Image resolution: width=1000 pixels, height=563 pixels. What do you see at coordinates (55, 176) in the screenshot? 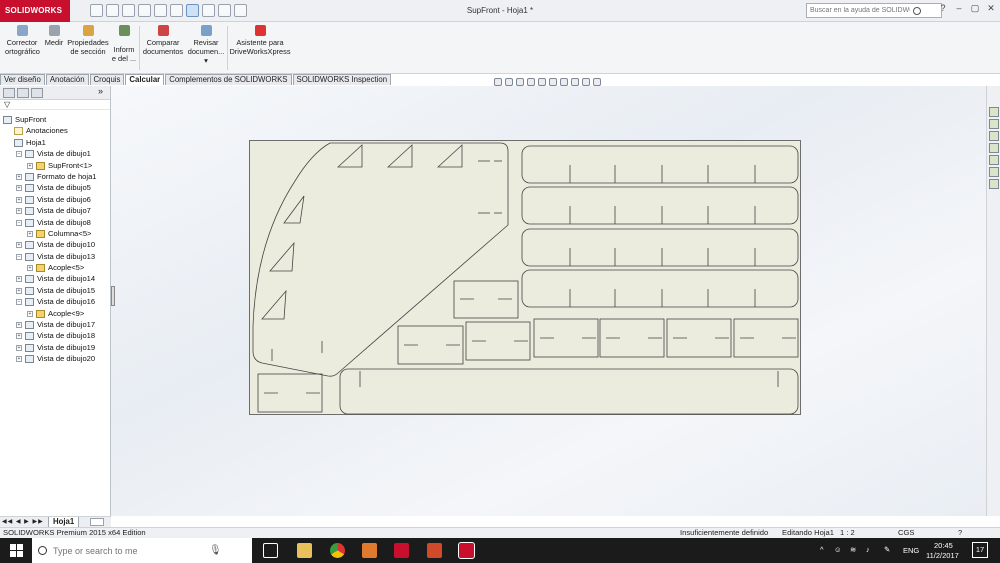
I see `tree-node: + Formato de hoja1` at bounding box center [55, 176].